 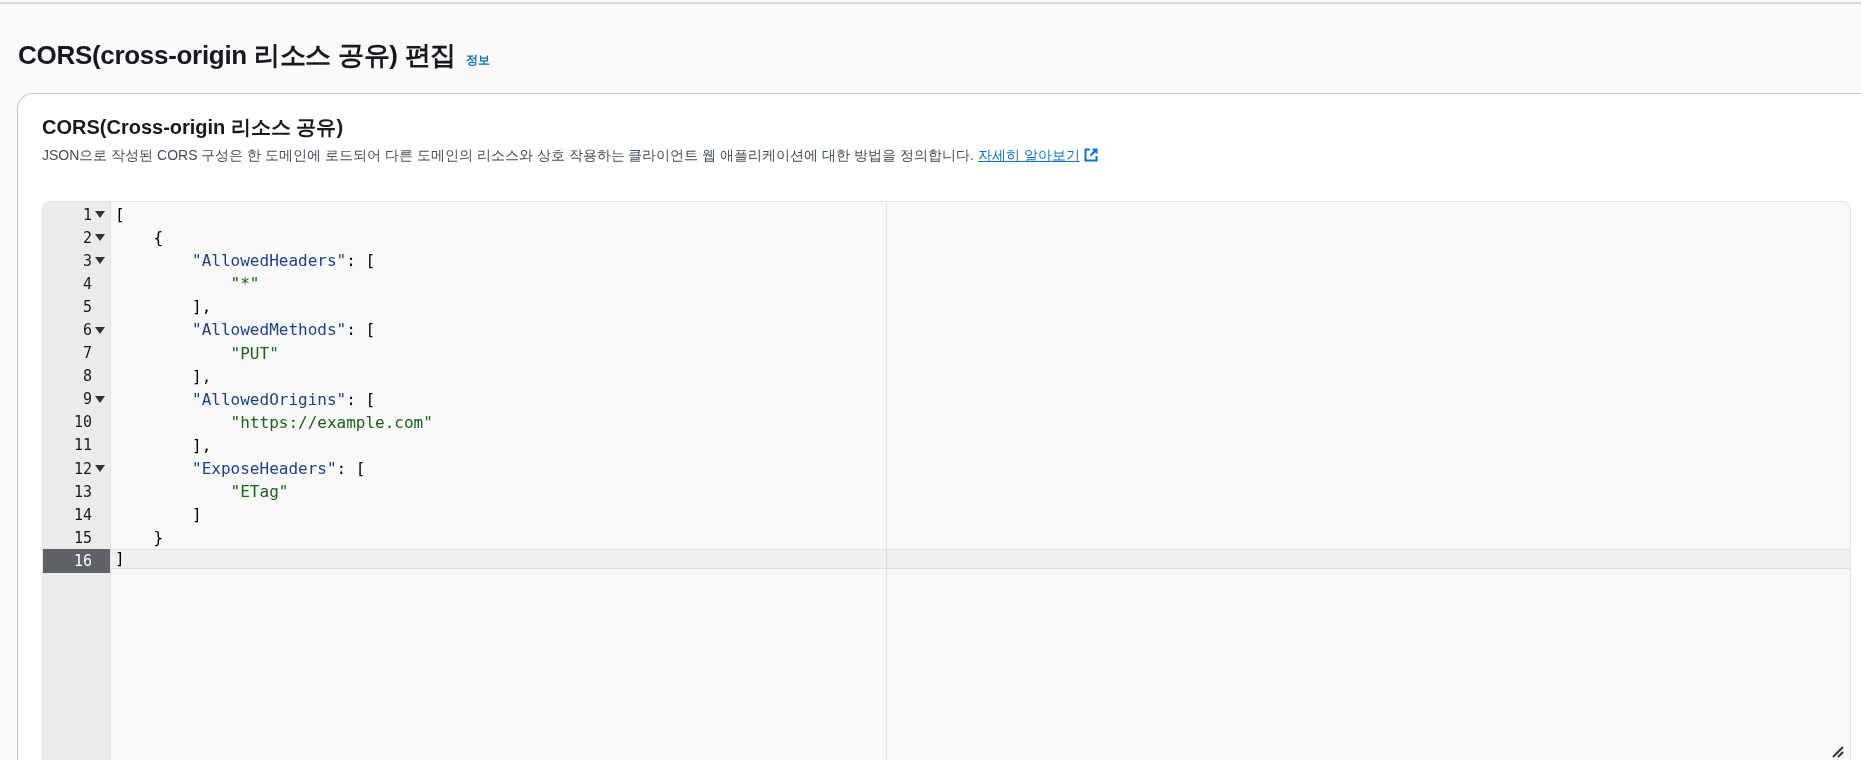 I want to click on code-line: {, so click(x=158, y=238).